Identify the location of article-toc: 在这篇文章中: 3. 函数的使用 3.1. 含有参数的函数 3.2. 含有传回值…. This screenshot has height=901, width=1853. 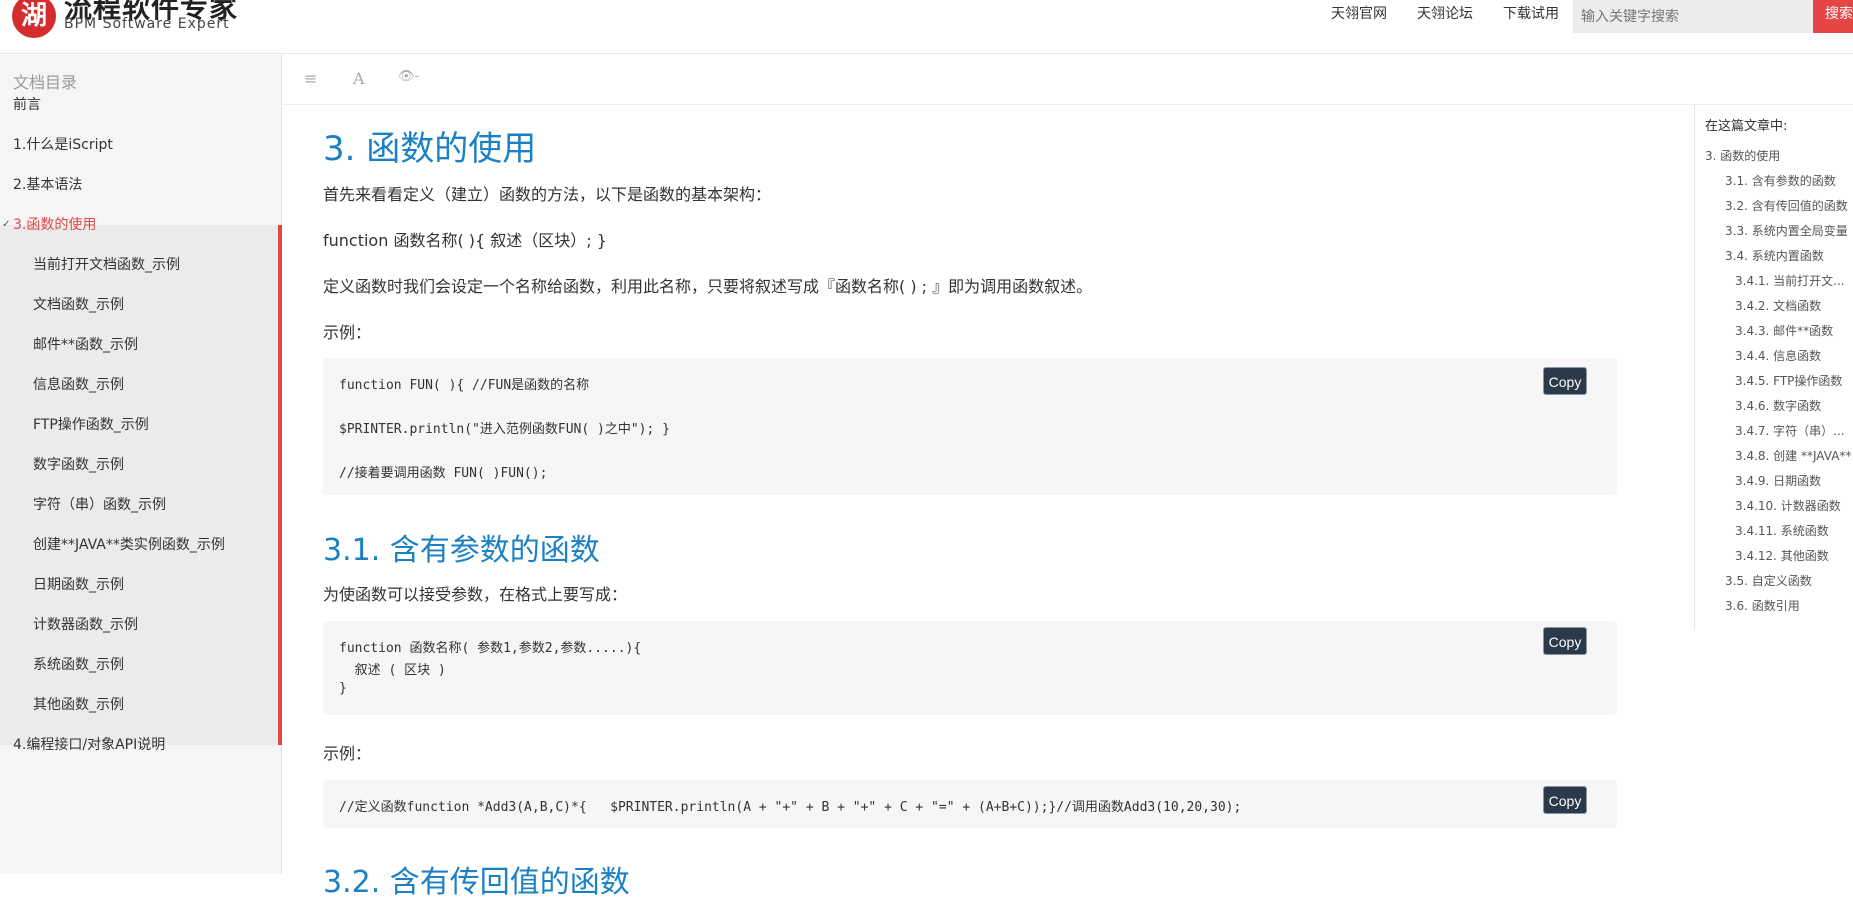
(1773, 367).